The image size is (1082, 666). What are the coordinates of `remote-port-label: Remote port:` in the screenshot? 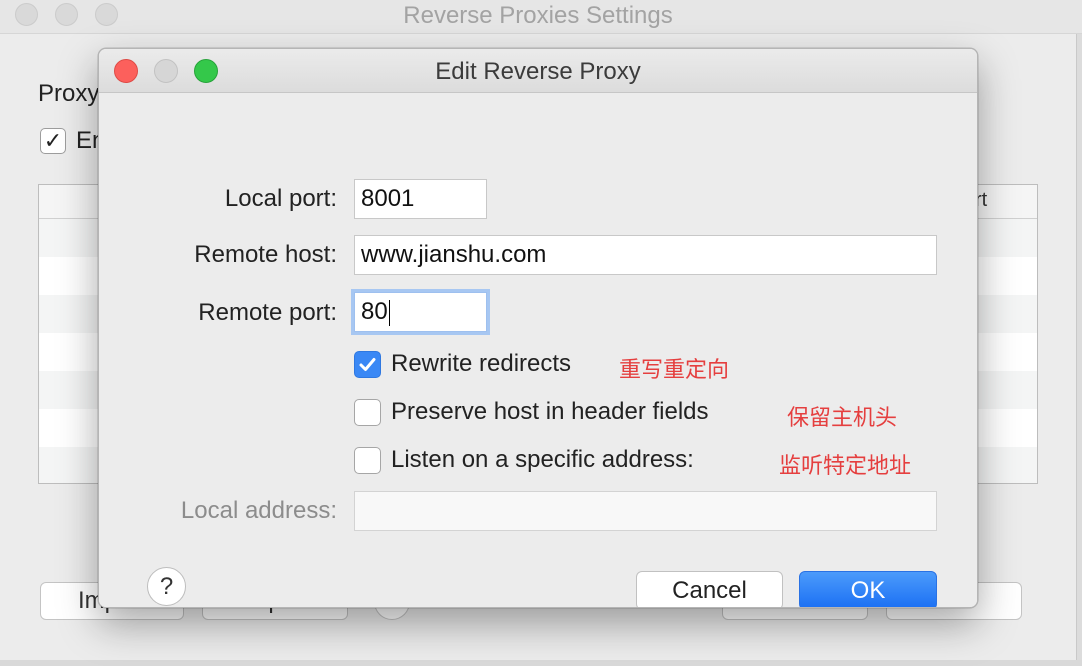 It's located at (267, 312).